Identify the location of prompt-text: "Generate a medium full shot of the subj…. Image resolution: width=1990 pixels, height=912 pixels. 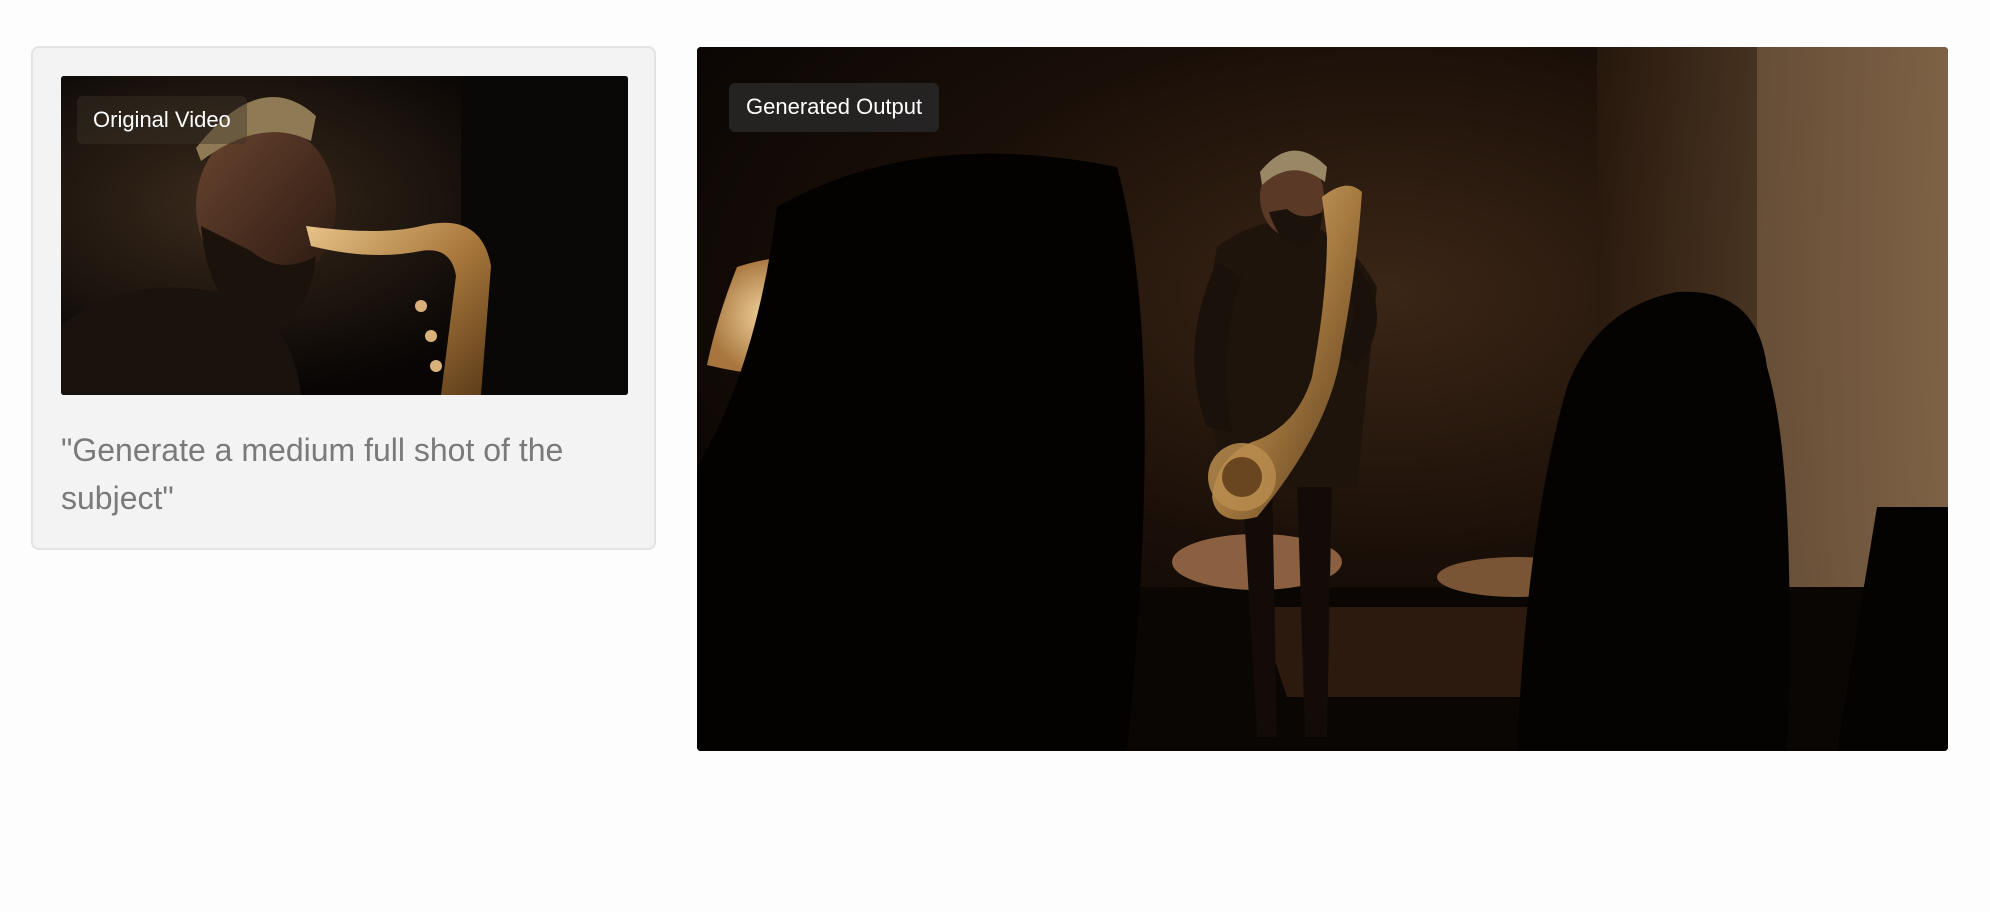
(312, 474).